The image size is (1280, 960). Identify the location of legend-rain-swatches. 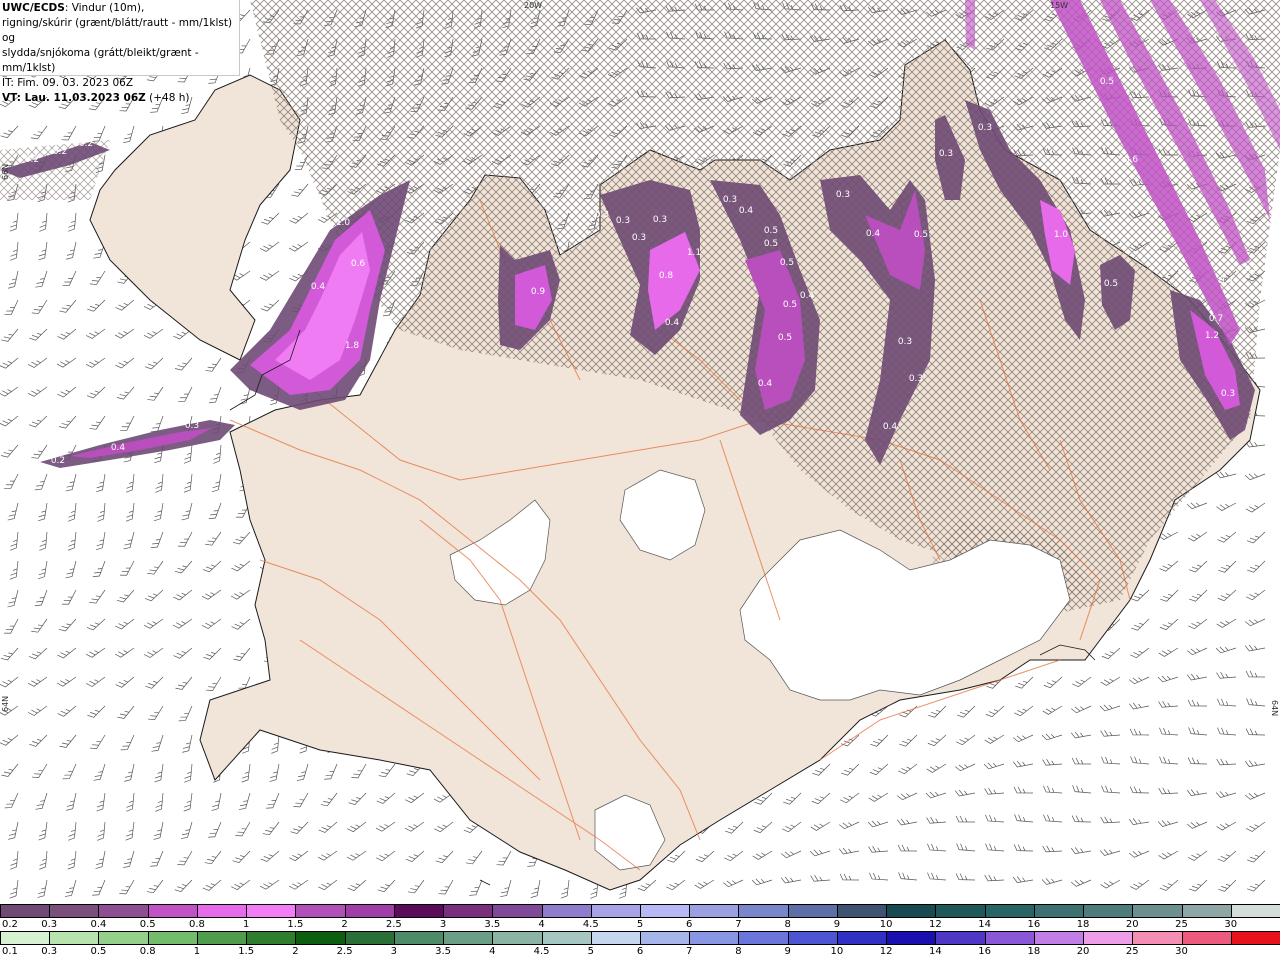
(640, 939).